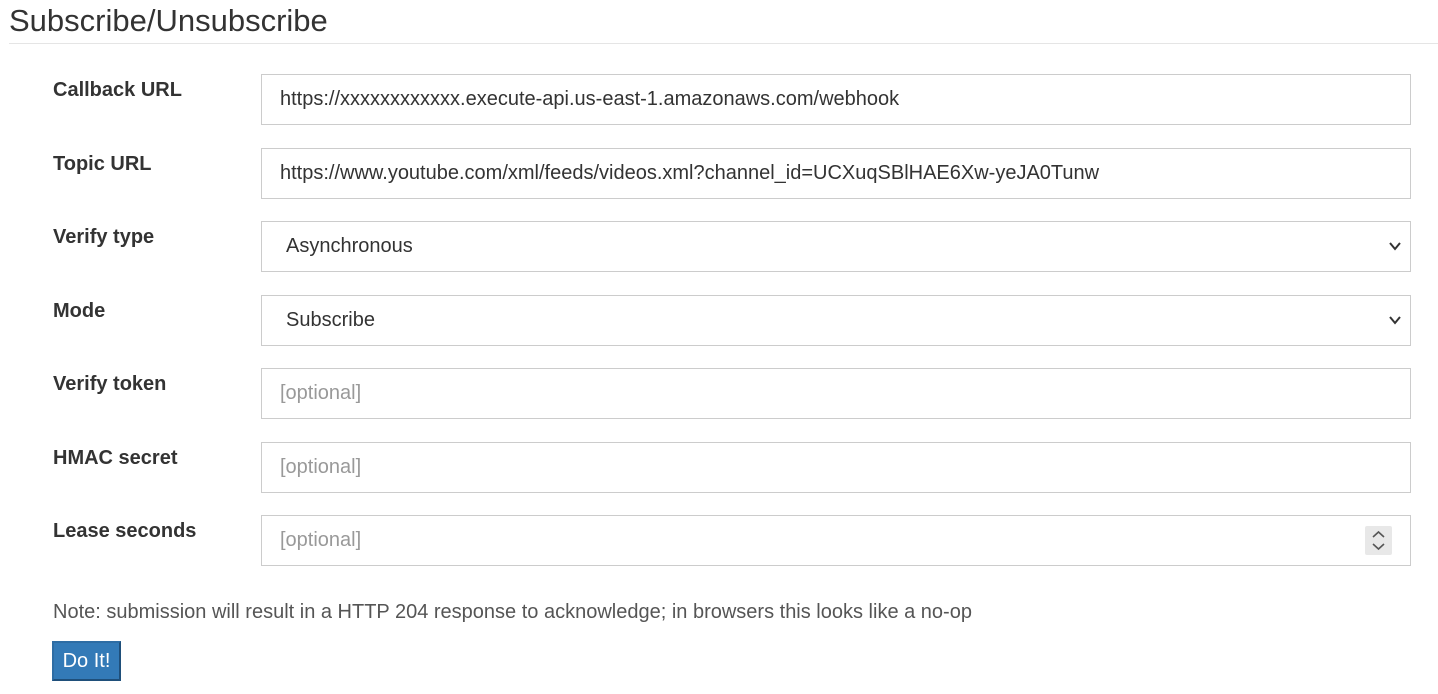 The width and height of the screenshot is (1438, 694). I want to click on spinner-arrows-icon, so click(1378, 540).